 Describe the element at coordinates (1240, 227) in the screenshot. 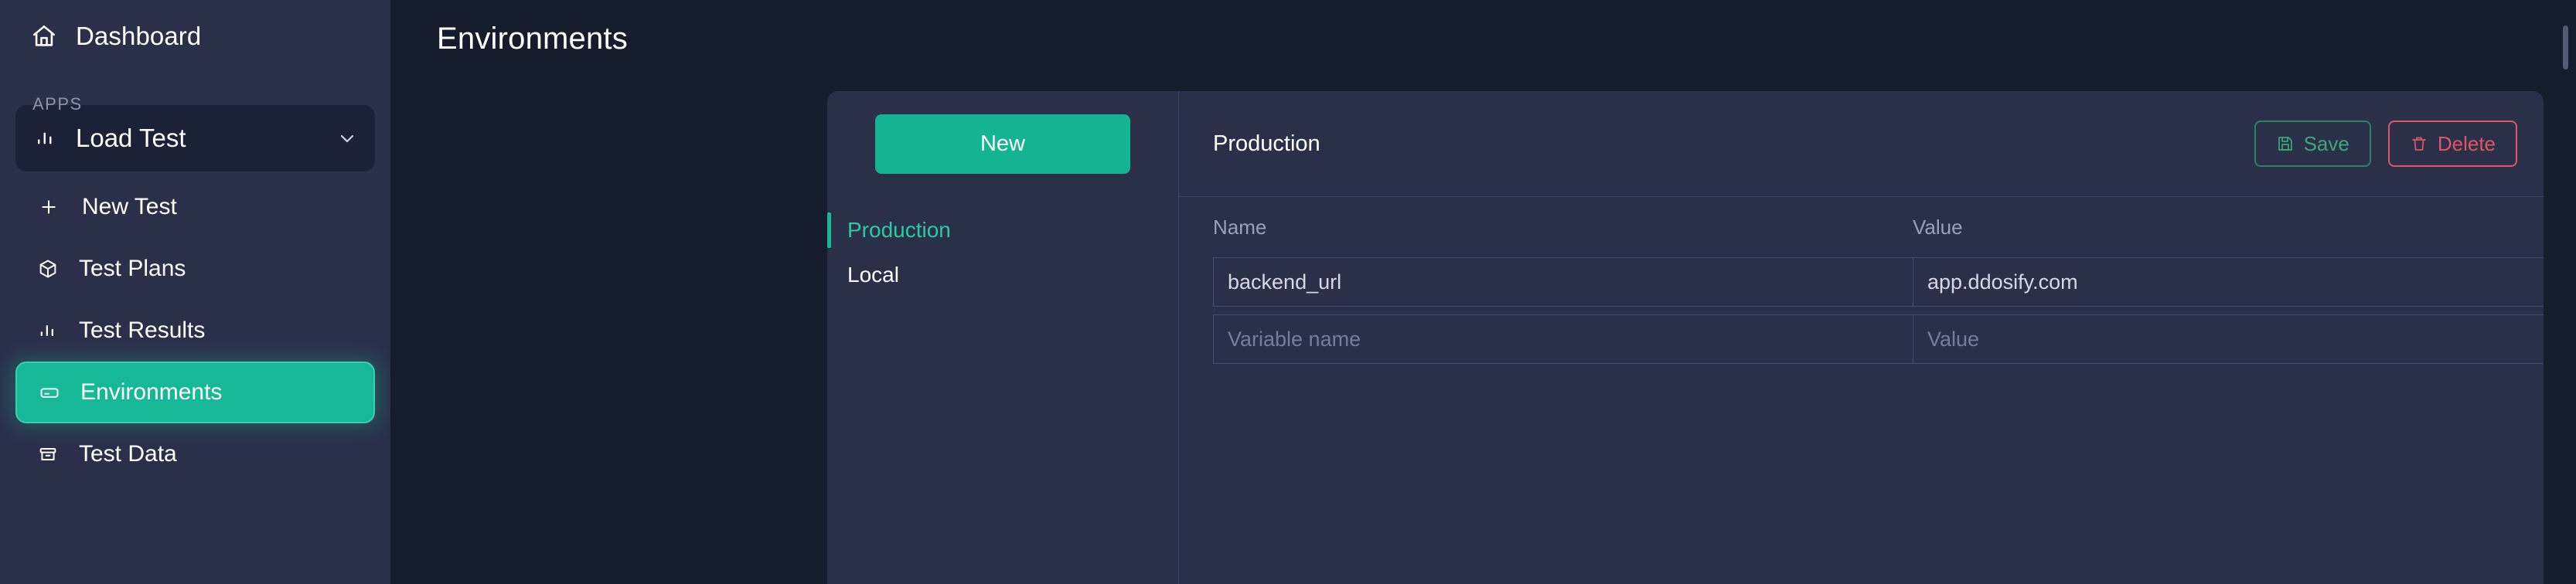

I see `column-header-name: Name` at that location.